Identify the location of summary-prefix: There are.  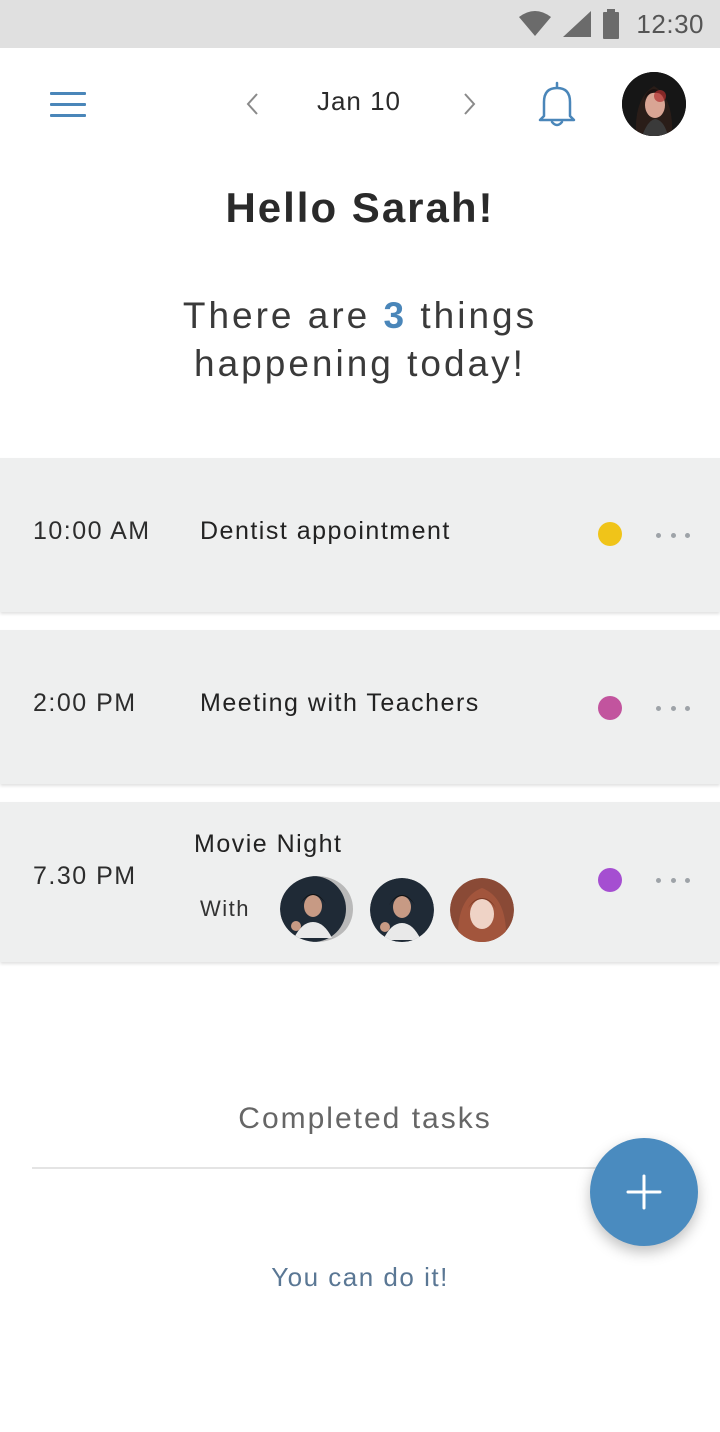
(276, 315).